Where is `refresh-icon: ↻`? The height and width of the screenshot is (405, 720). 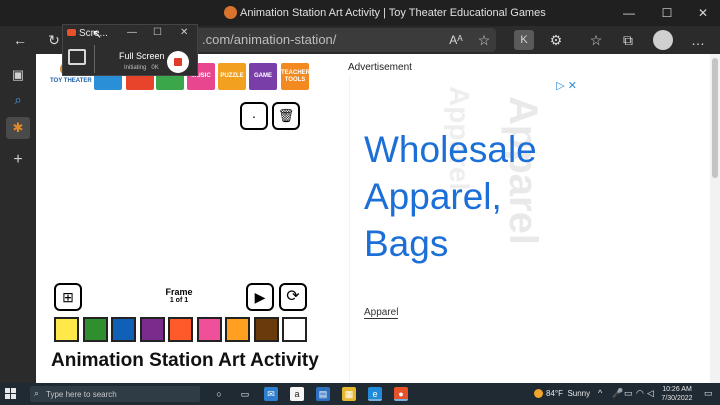
refresh-icon: ↻ is located at coordinates (54, 40).